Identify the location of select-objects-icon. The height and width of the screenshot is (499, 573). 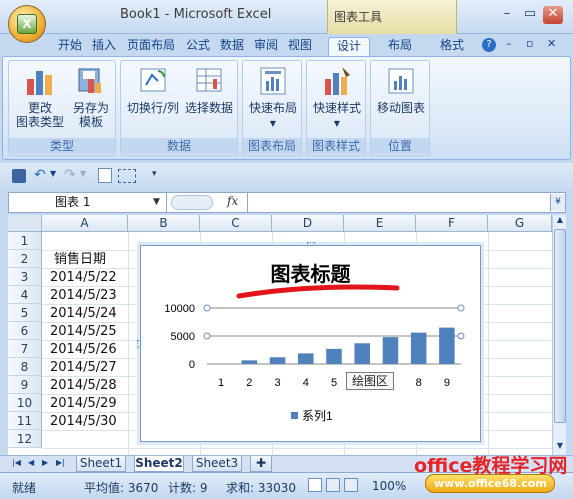
(127, 176).